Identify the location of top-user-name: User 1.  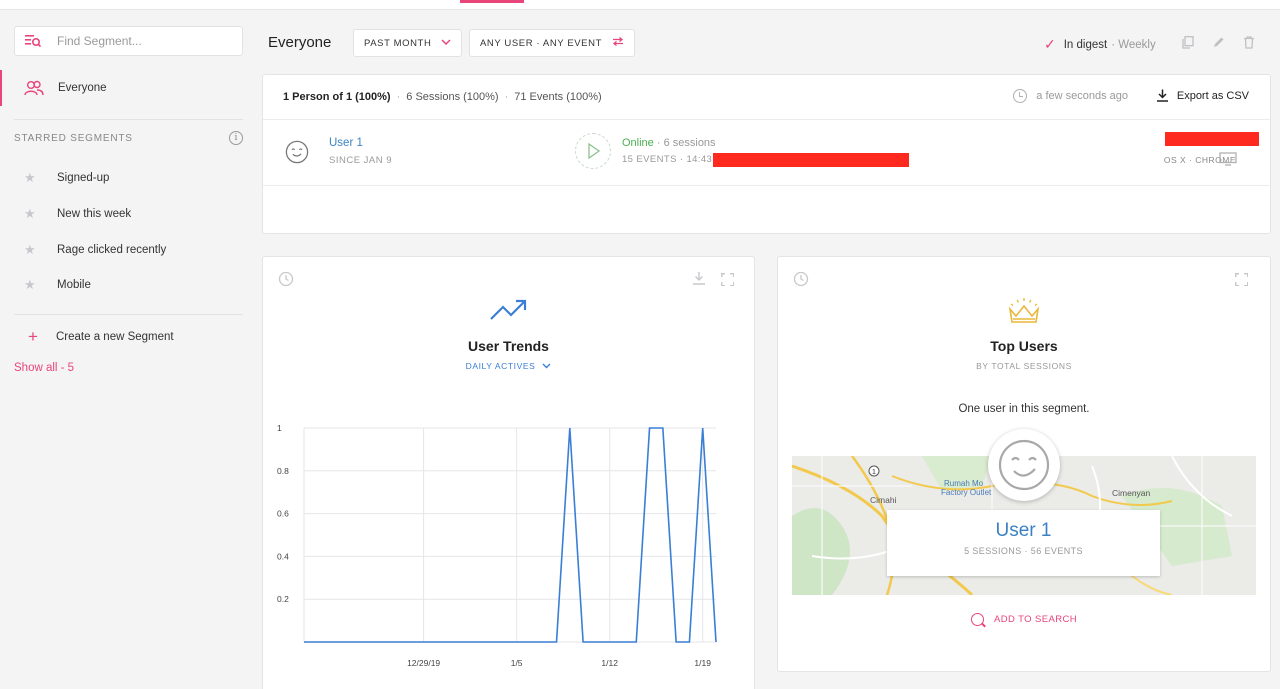
(1023, 530).